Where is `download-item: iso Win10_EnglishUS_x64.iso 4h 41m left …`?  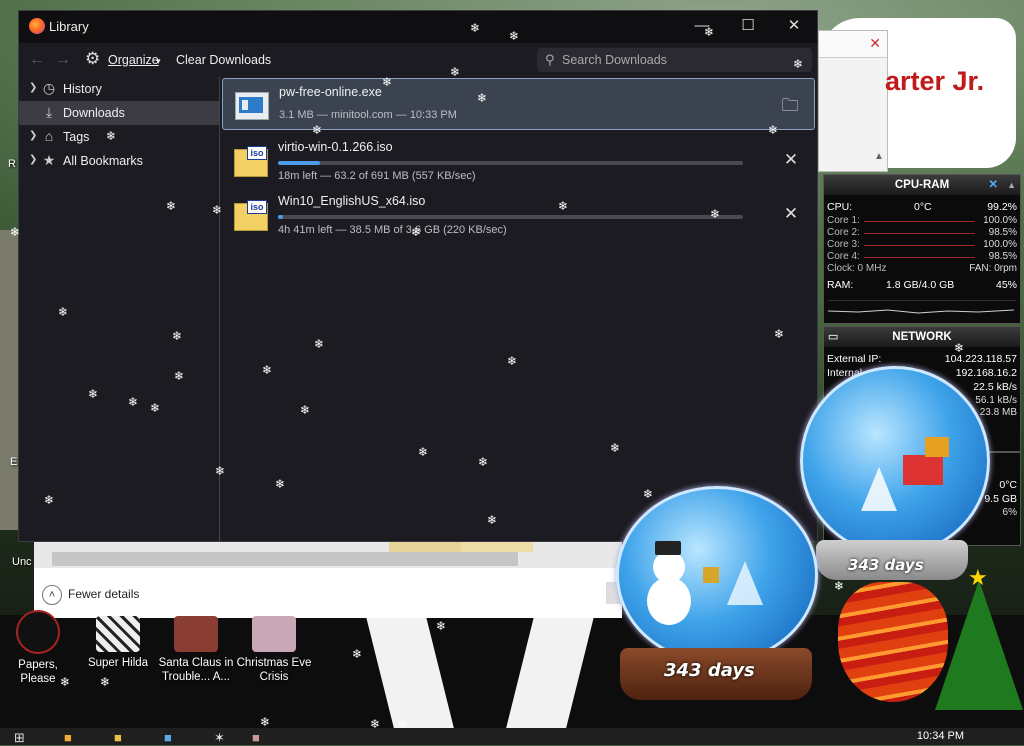
download-item: iso Win10_EnglishUS_x64.iso 4h 41m left … is located at coordinates (518, 216).